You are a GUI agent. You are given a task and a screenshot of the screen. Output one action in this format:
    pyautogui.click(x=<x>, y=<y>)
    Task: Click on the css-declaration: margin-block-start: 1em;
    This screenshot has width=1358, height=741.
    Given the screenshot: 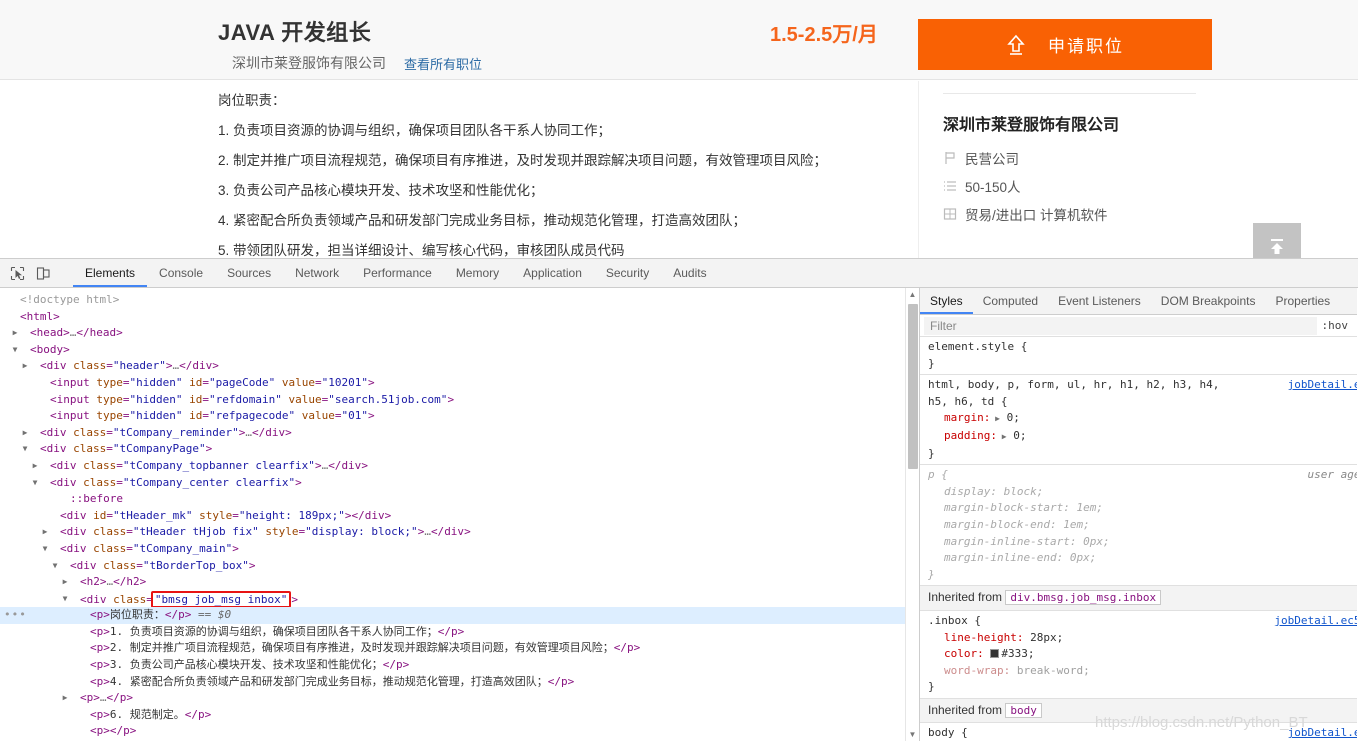 What is the action you would take?
    pyautogui.click(x=1138, y=508)
    